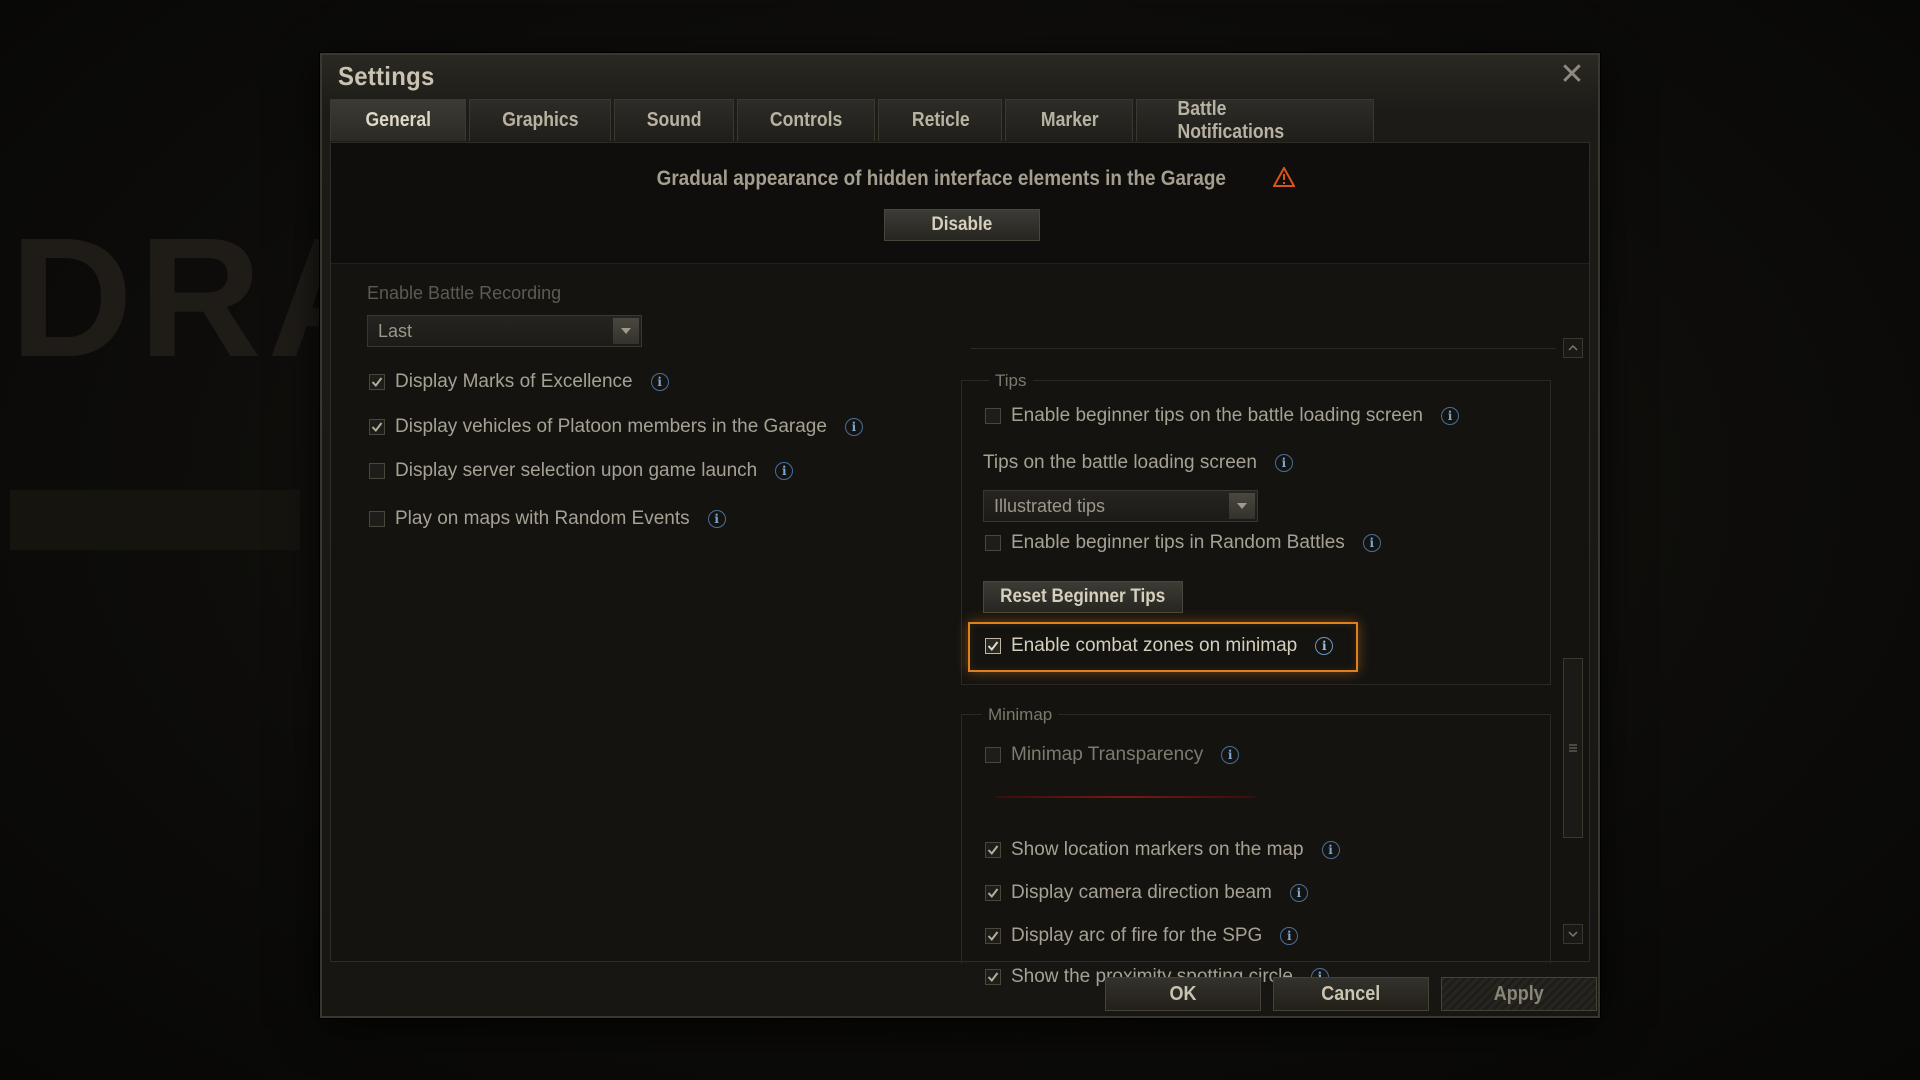 This screenshot has width=1920, height=1080. I want to click on option-spg-arc: Display arc of fire for the SPG i, so click(1142, 936).